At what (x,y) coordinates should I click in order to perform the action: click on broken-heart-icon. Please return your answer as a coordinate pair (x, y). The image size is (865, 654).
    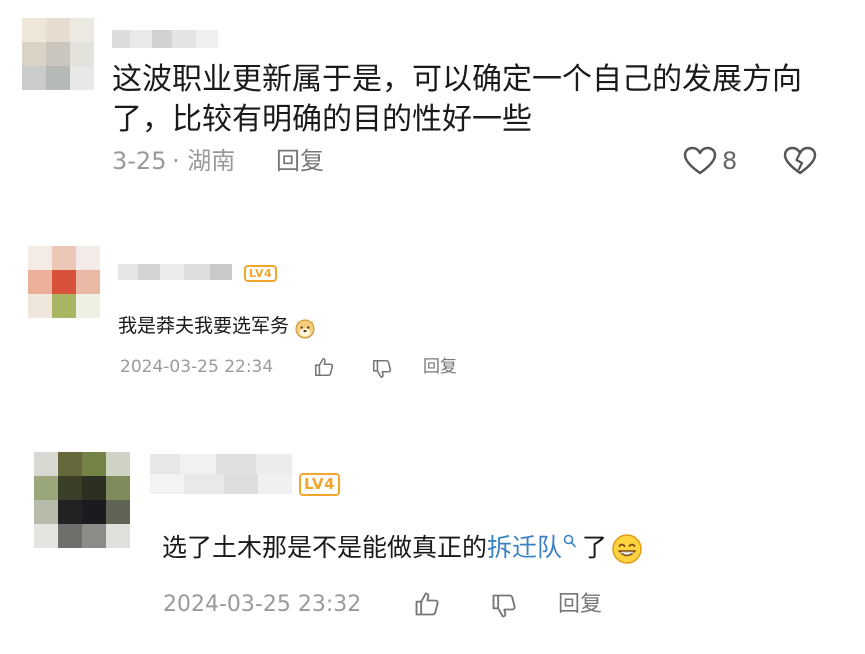
    Looking at the image, I should click on (800, 161).